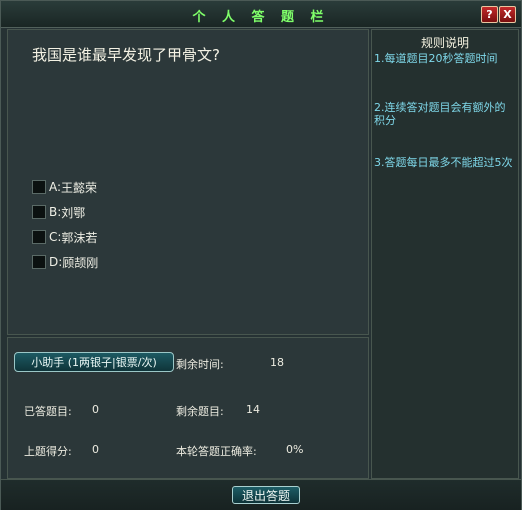 Image resolution: width=522 pixels, height=510 pixels. Describe the element at coordinates (216, 451) in the screenshot. I see `accuracy-label: 本轮答题正确率:` at that location.